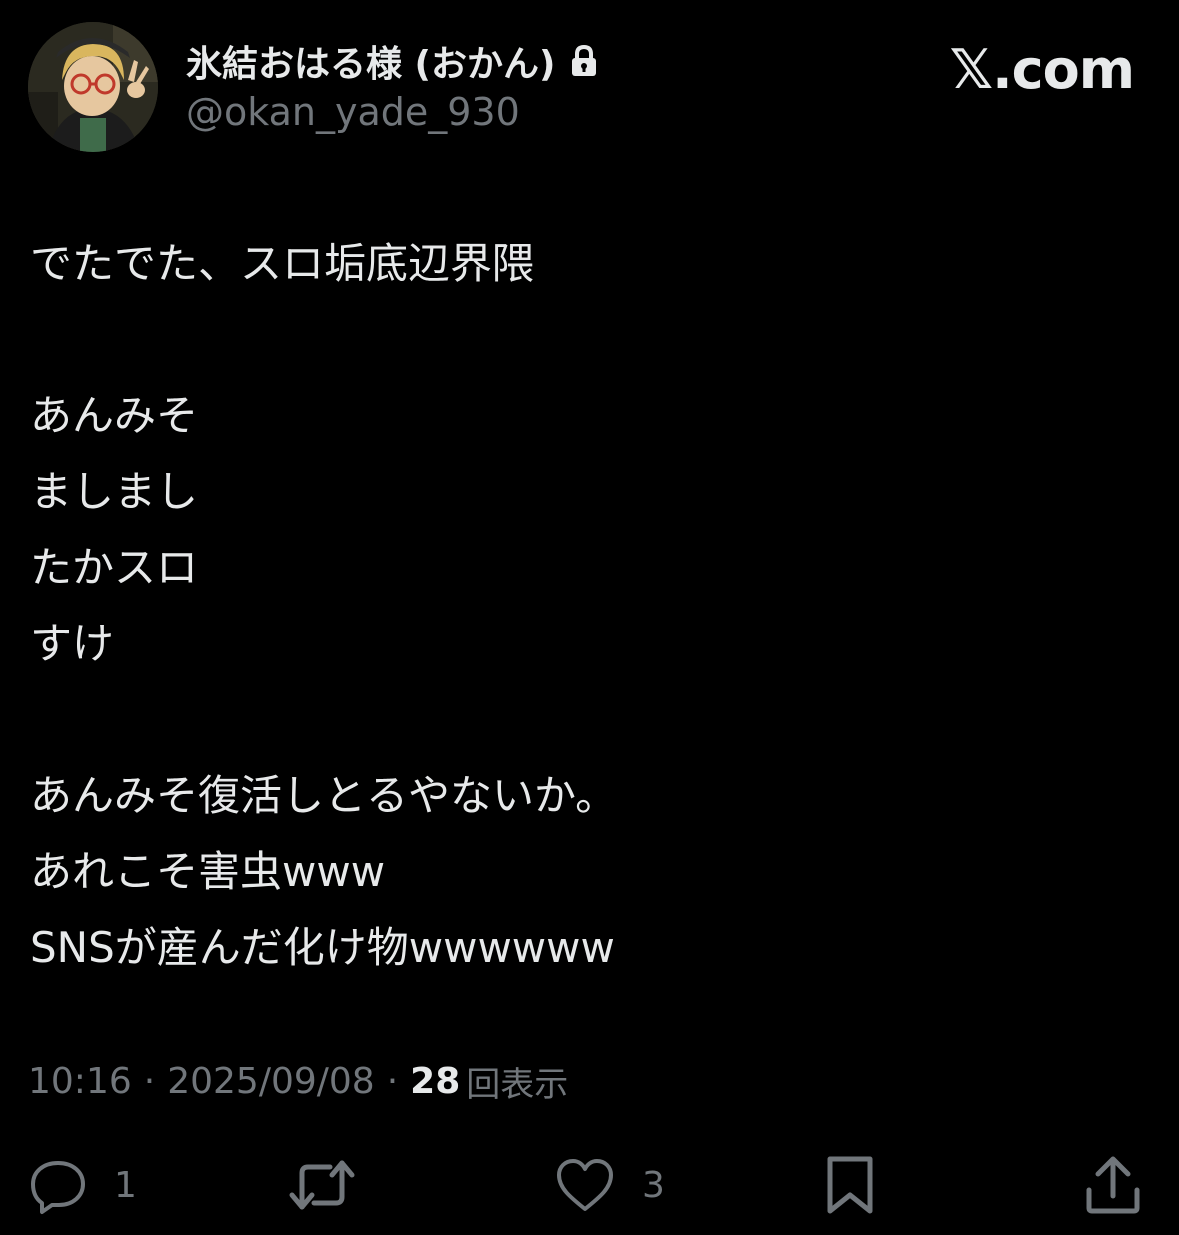  I want to click on tweet-line: あんみそ復活しとるやないか。, so click(324, 795).